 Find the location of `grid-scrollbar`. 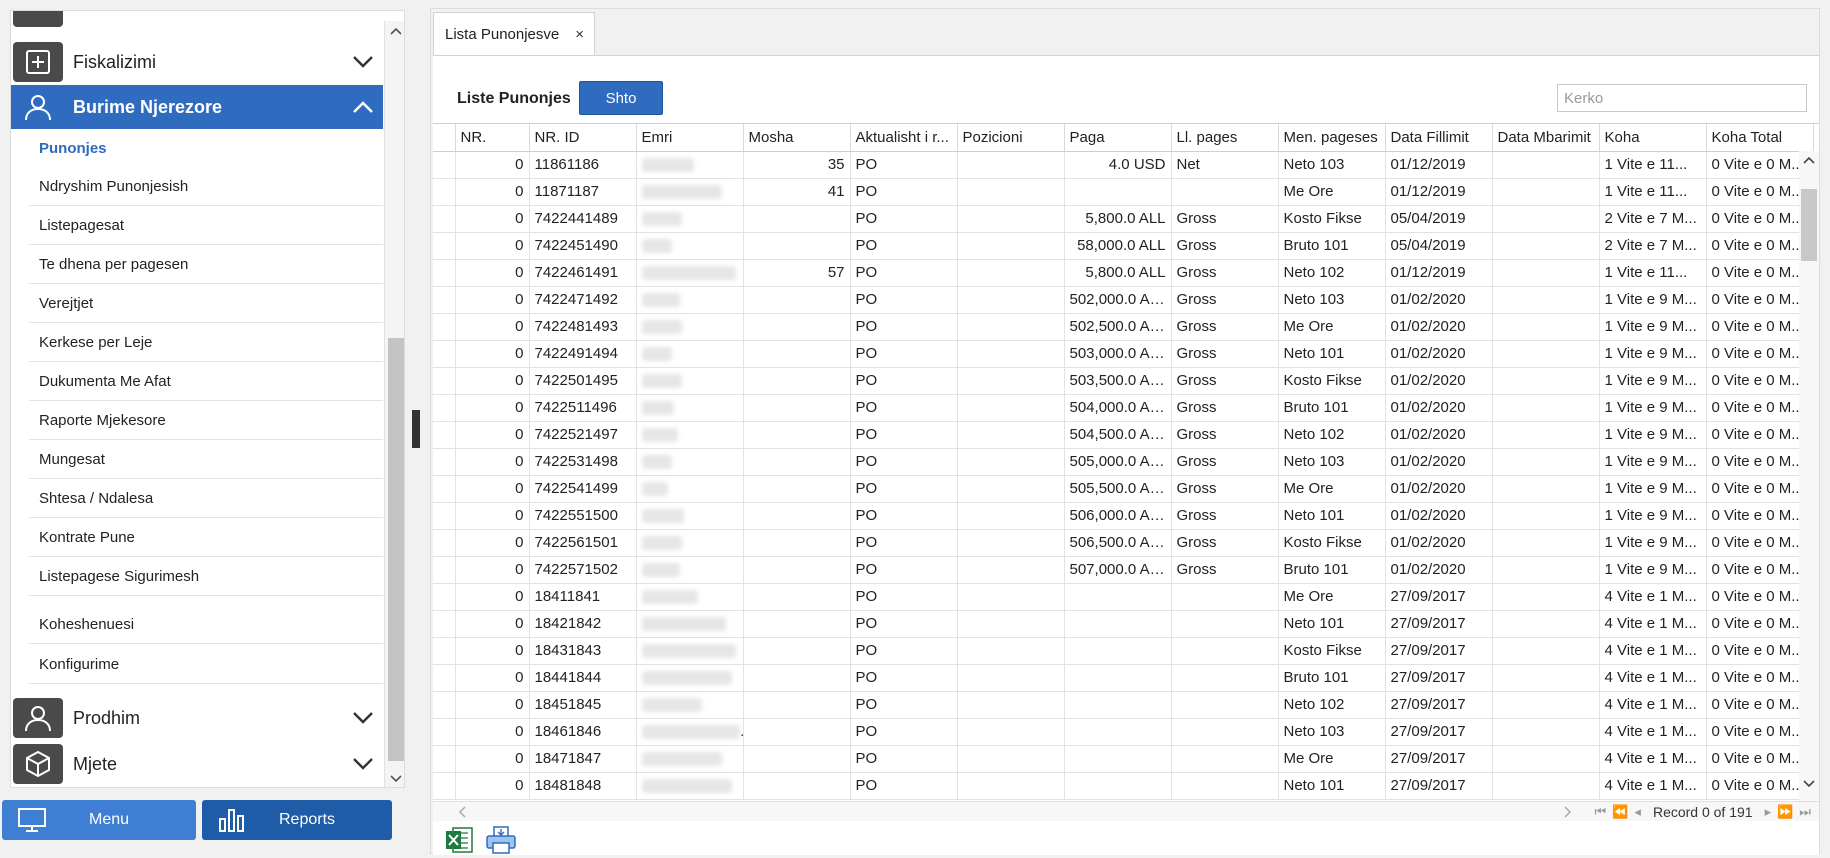

grid-scrollbar is located at coordinates (1809, 476).